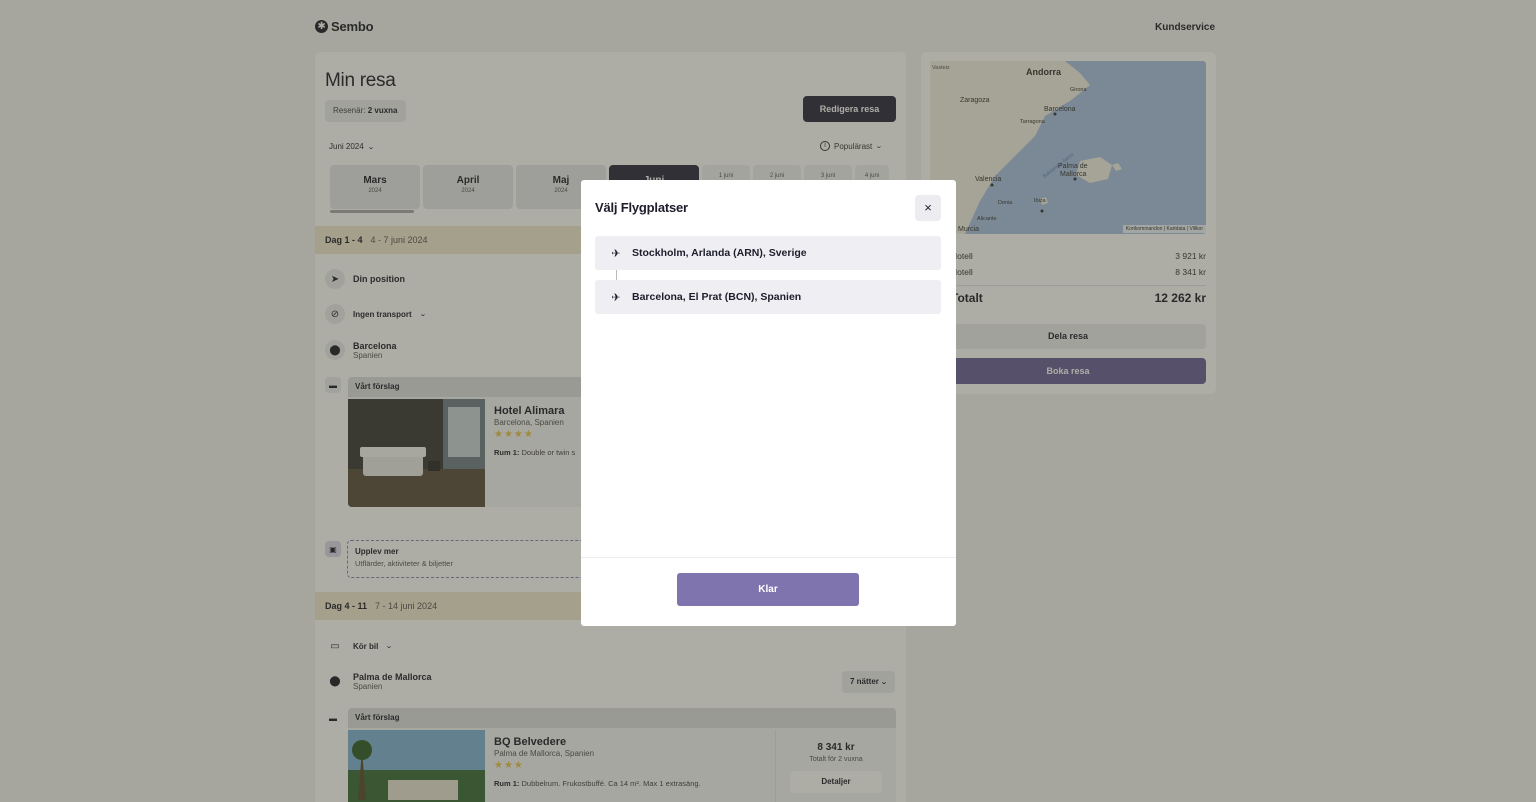 This screenshot has width=1536, height=802. I want to click on airport-item-departure: ✈ Stockholm, Arlanda (ARN), Sverige, so click(768, 253).